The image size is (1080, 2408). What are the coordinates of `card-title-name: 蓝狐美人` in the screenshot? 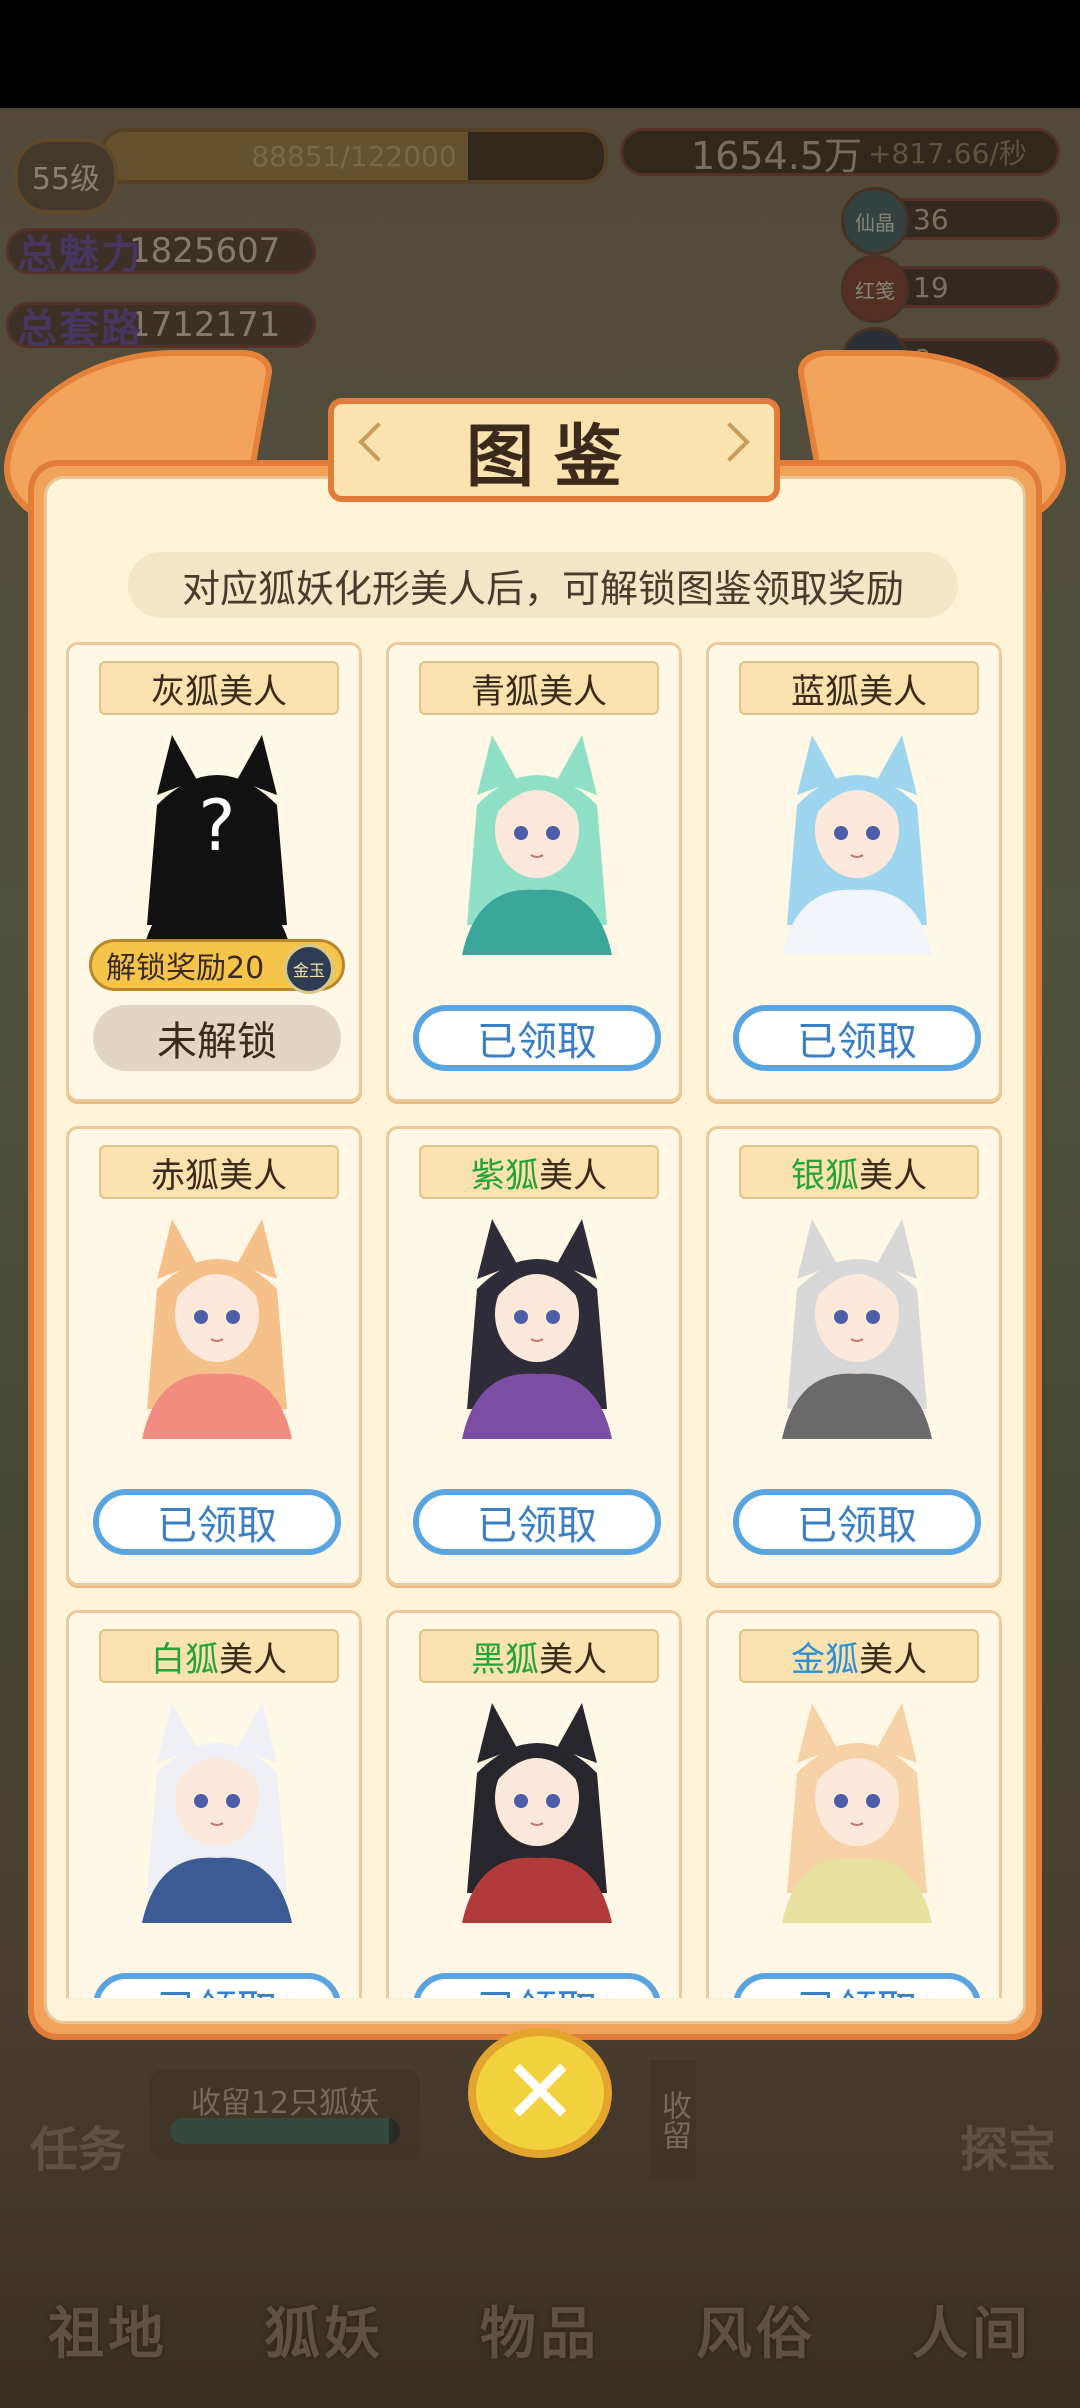 It's located at (859, 691).